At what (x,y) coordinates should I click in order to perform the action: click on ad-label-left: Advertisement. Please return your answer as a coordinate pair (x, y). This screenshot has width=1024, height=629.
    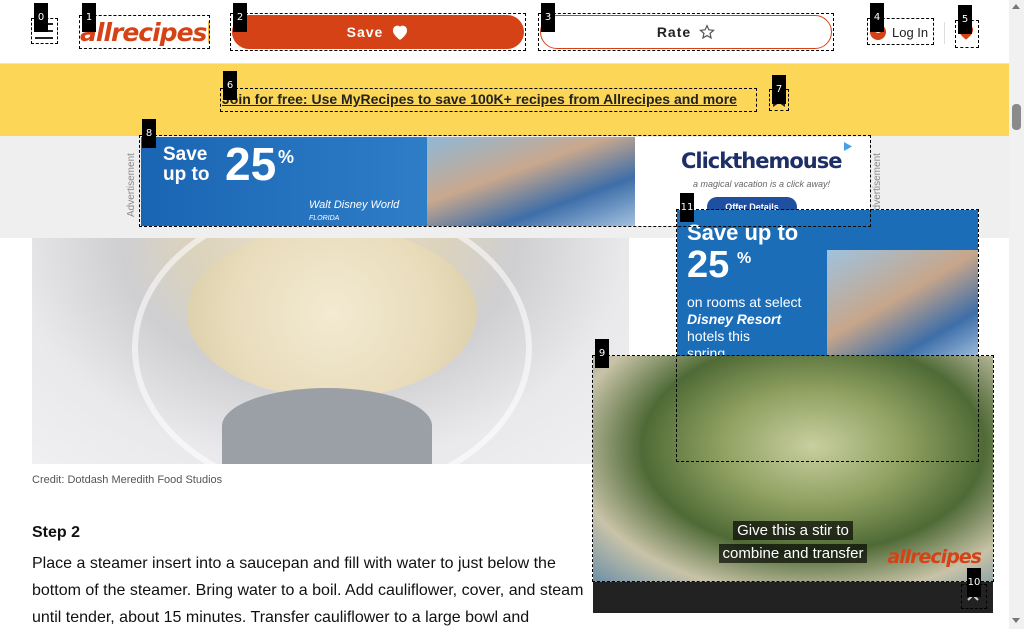
    Looking at the image, I should click on (131, 185).